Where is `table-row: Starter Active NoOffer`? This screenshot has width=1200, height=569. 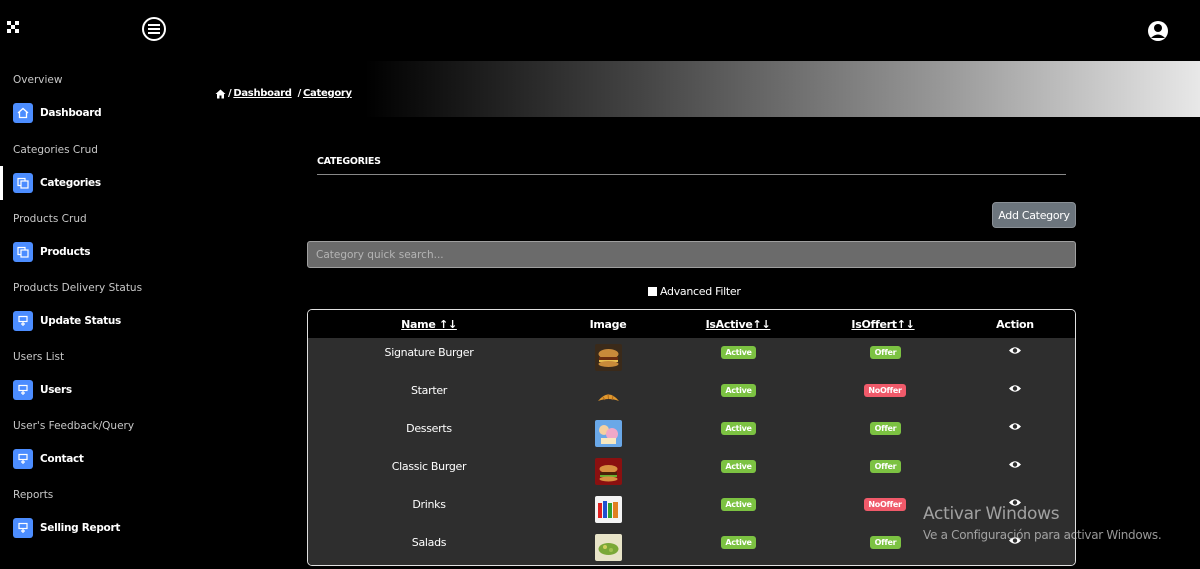 table-row: Starter Active NoOffer is located at coordinates (691, 395).